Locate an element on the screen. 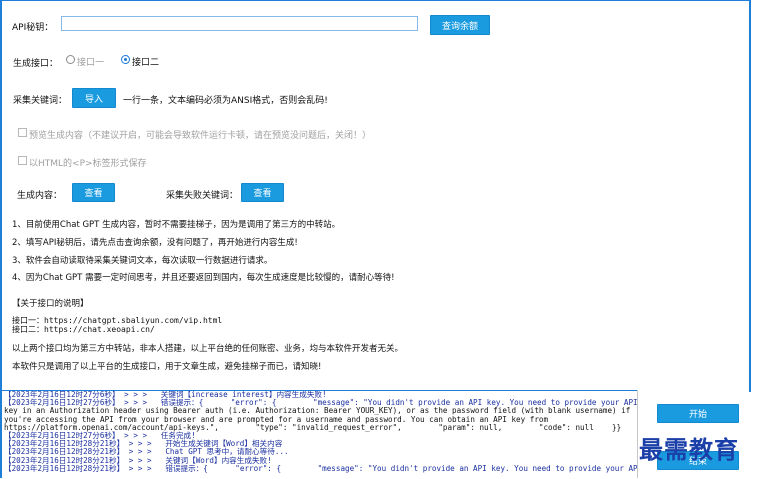 The height and width of the screenshot is (479, 759). html-checkbox-label: 以HTML的<P>标签形式保存 is located at coordinates (88, 162).